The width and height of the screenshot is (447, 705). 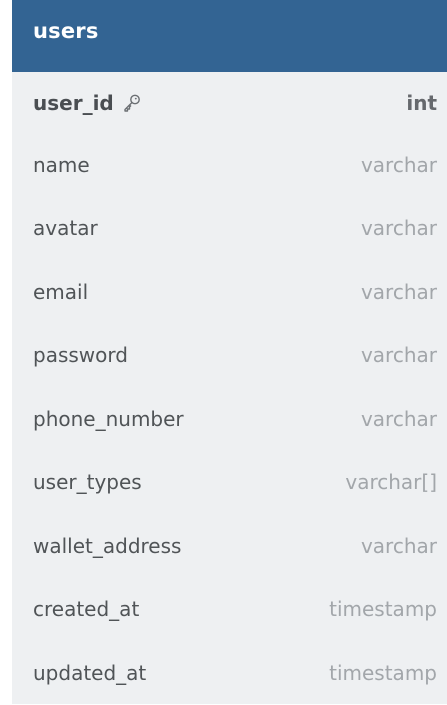 What do you see at coordinates (90, 672) in the screenshot?
I see `field-name: updated_at` at bounding box center [90, 672].